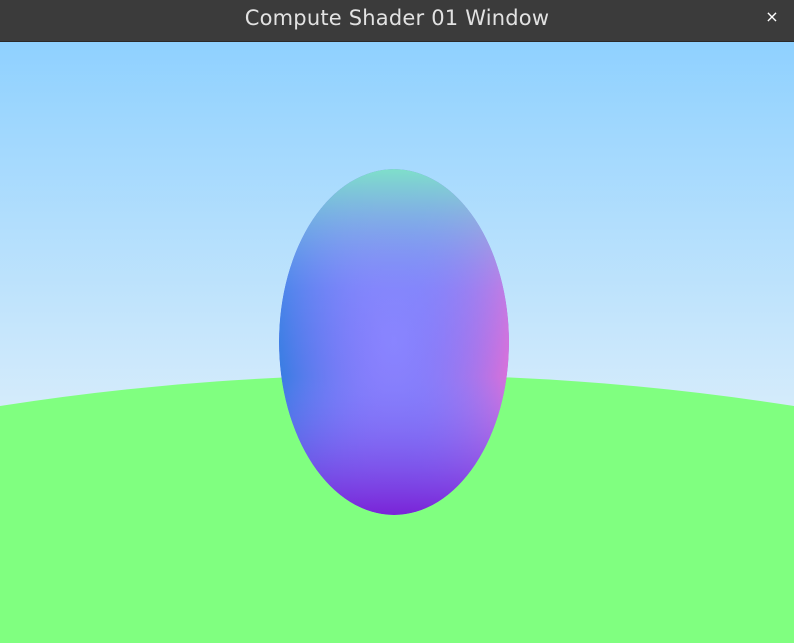 Image resolution: width=794 pixels, height=643 pixels. Describe the element at coordinates (397, 18) in the screenshot. I see `window-title: Compute Shader 01 Window` at that location.